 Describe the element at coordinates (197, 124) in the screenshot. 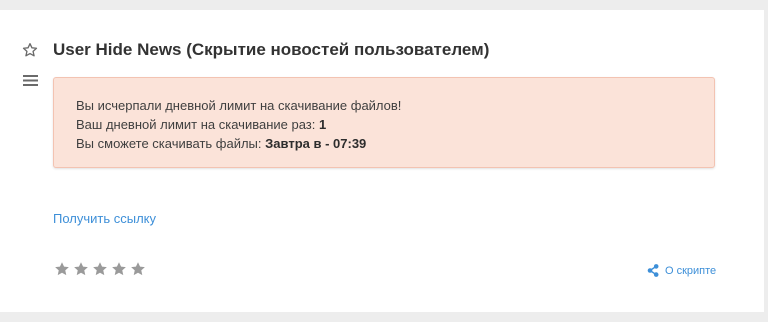

I see `daily-limit-label: Ваш дневной лимит на скачивание раз:` at that location.